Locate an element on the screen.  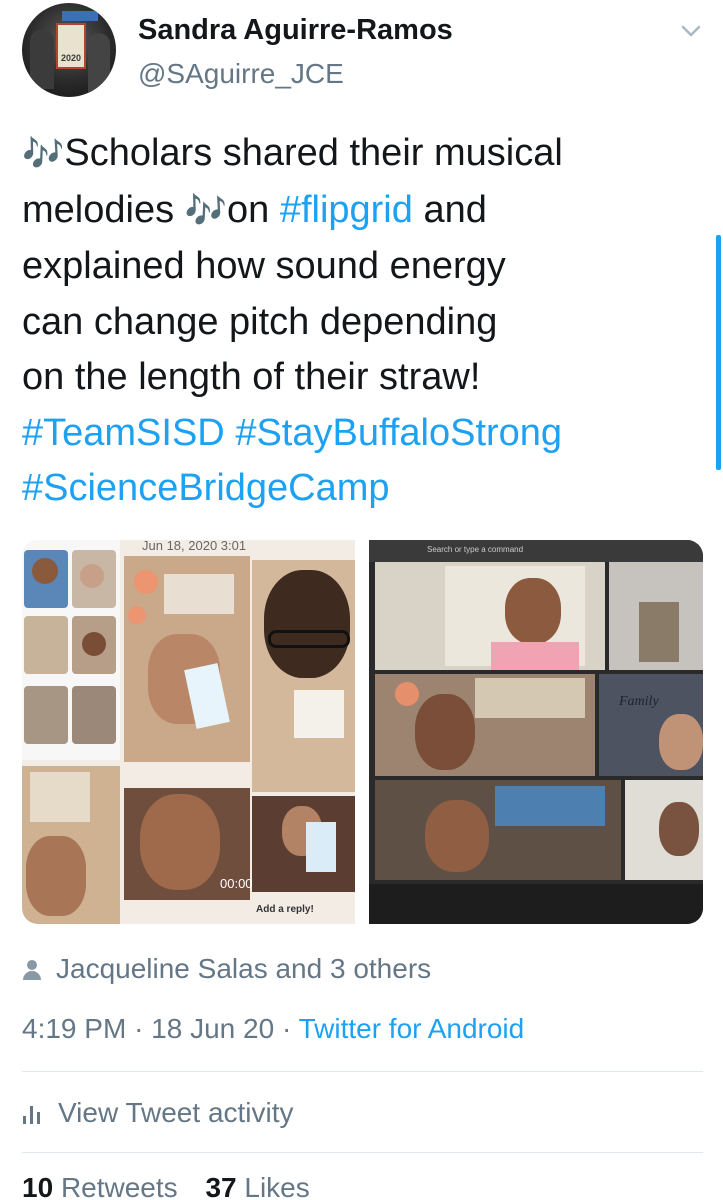
tweet-text-line: #TeamSISD #StayBuffaloStrong is located at coordinates (362, 434).